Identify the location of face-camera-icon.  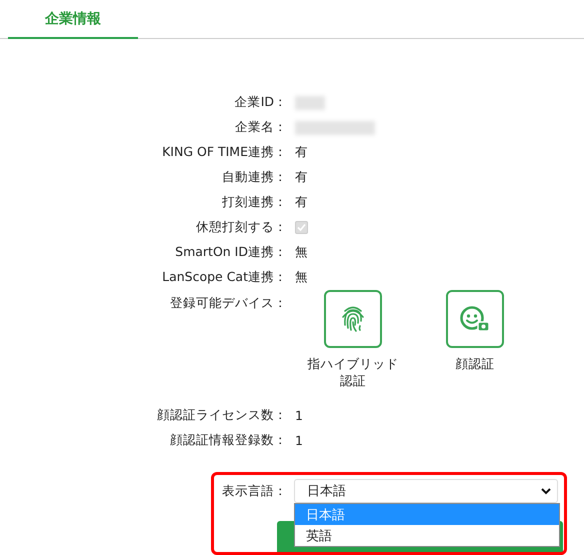
(475, 319).